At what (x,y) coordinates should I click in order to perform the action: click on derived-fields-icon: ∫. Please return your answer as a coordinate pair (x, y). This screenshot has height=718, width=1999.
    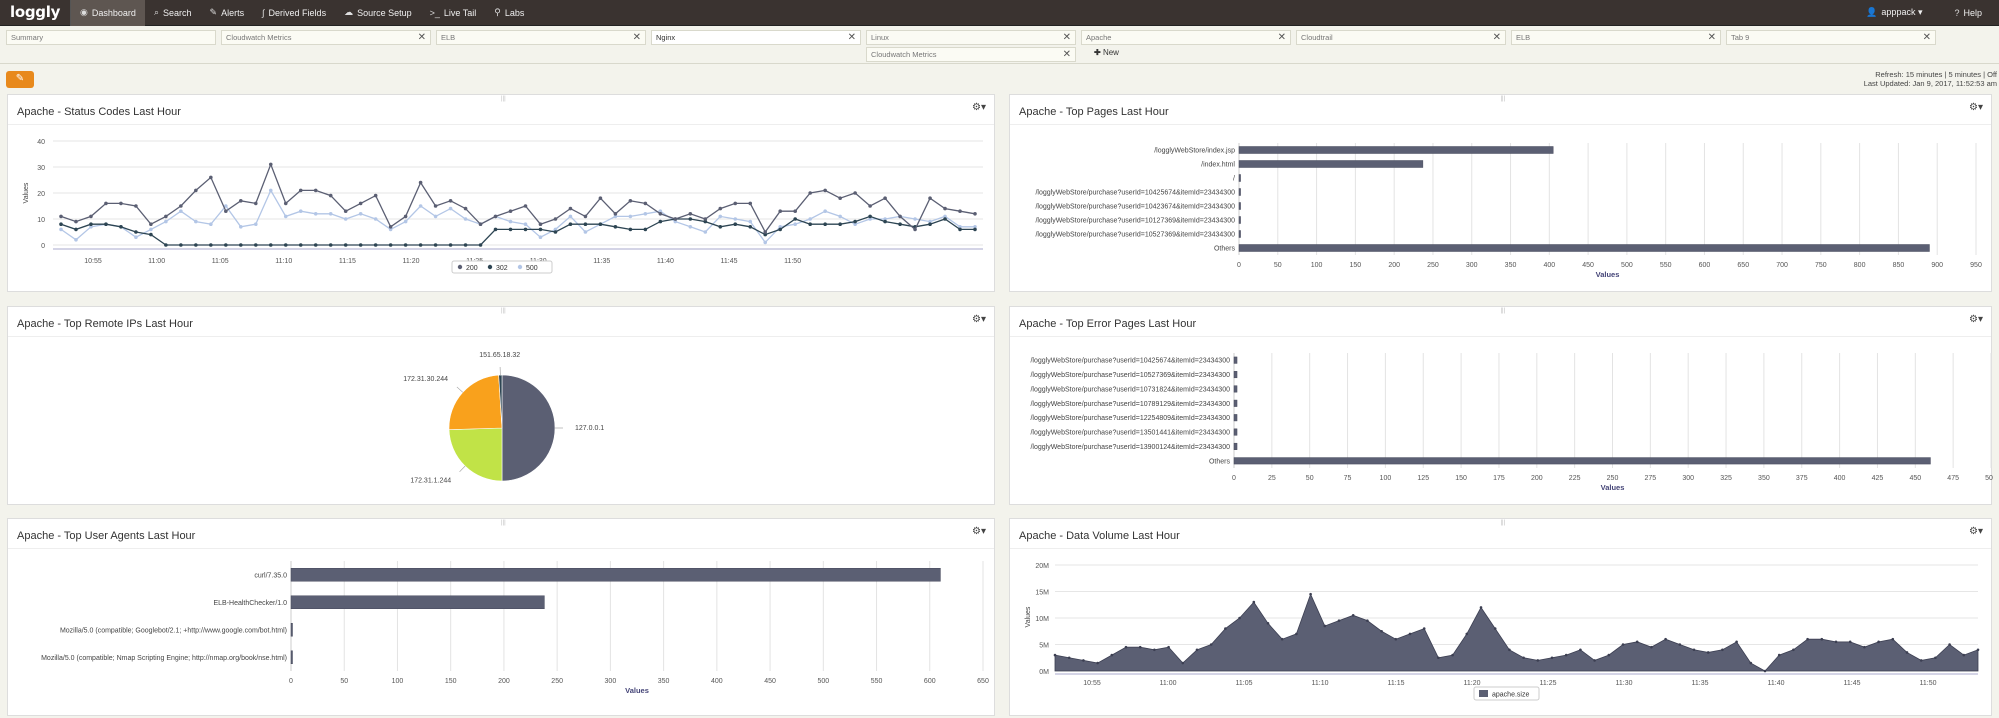
    Looking at the image, I should click on (263, 12).